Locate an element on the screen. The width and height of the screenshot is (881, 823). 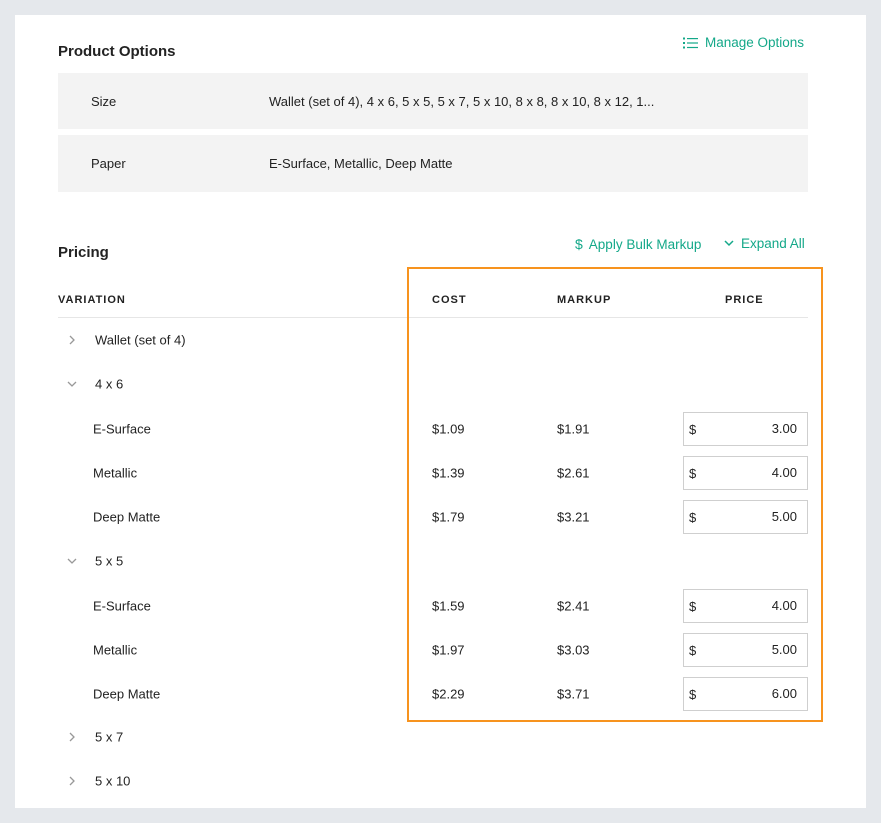
column-header-cost: COST is located at coordinates (449, 300).